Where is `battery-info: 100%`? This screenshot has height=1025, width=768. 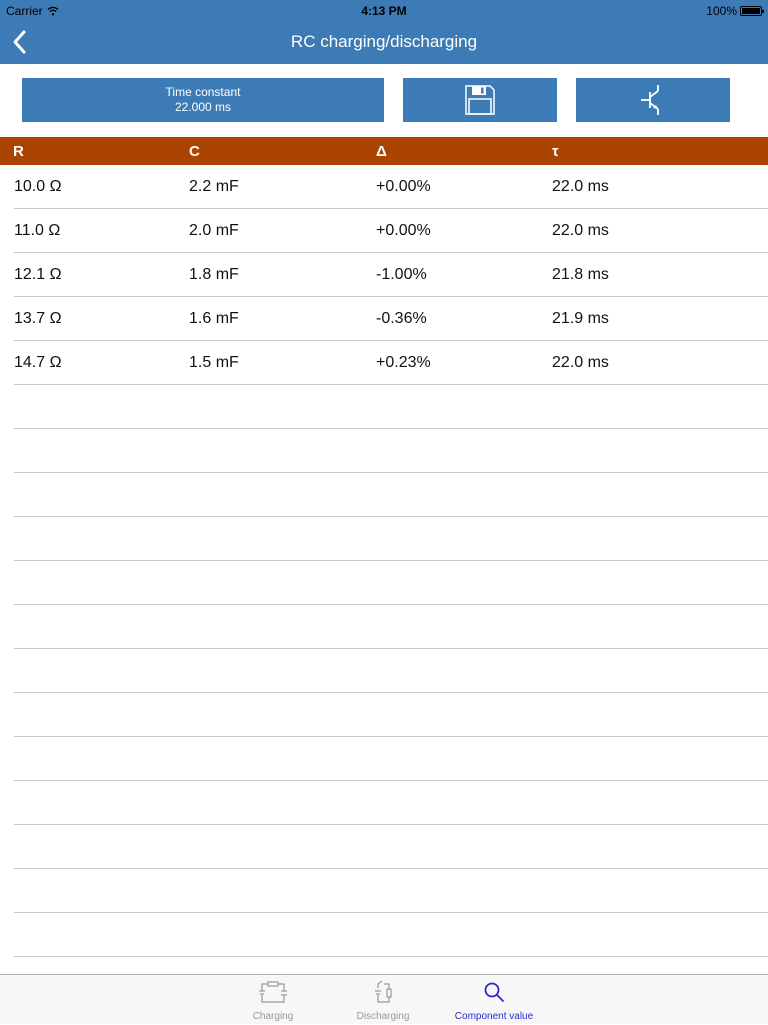 battery-info: 100% is located at coordinates (735, 11).